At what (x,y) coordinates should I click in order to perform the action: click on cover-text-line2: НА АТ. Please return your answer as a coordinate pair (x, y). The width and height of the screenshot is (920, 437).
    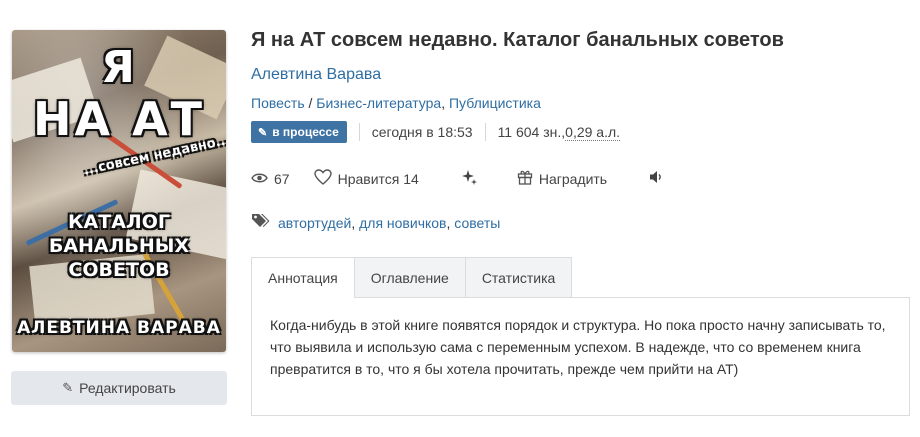
    Looking at the image, I should click on (119, 119).